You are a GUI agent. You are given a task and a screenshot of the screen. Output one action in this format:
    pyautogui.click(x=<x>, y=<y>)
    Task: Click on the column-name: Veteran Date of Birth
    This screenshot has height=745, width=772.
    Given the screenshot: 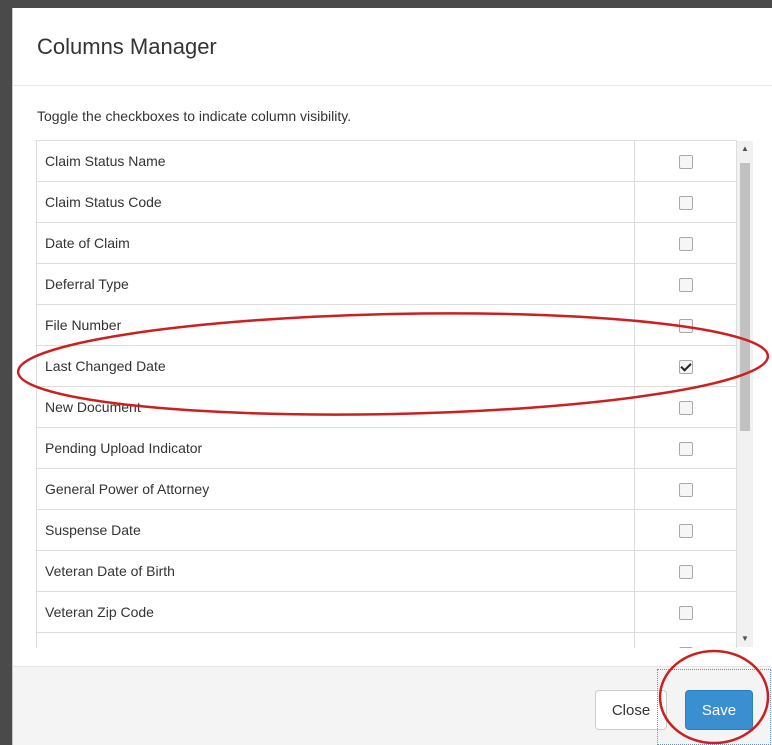 What is the action you would take?
    pyautogui.click(x=335, y=571)
    